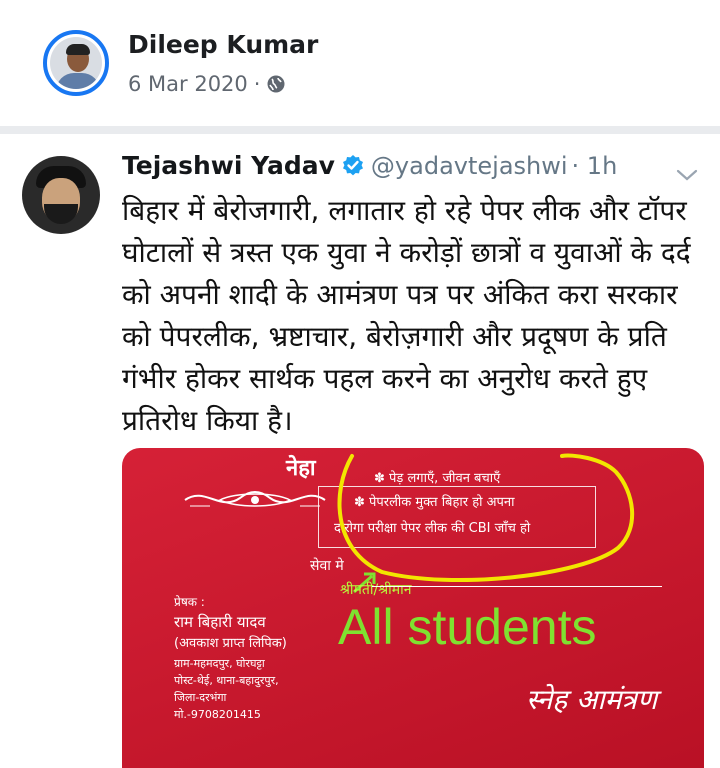 Image resolution: width=720 pixels, height=768 pixels. What do you see at coordinates (469, 166) in the screenshot?
I see `tweet-handle: @yadavtejashwi` at bounding box center [469, 166].